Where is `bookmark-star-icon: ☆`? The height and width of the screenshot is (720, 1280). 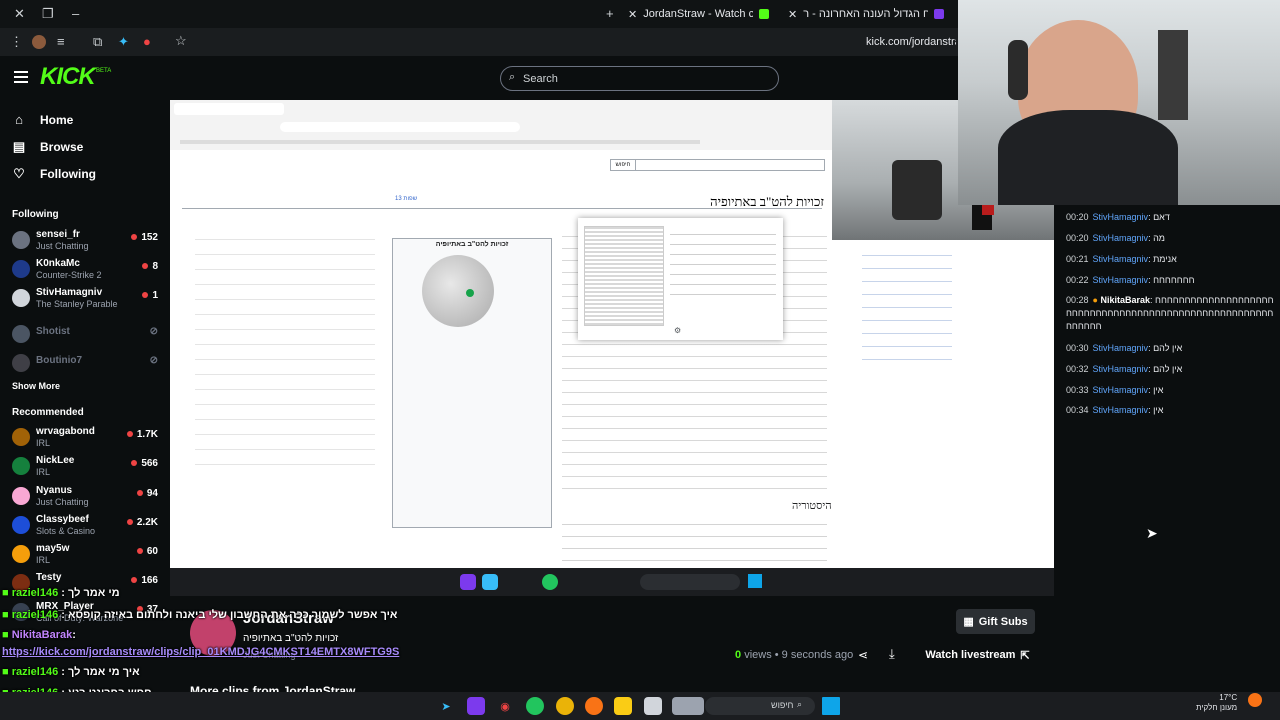
bookmark-star-icon: ☆ is located at coordinates (181, 41).